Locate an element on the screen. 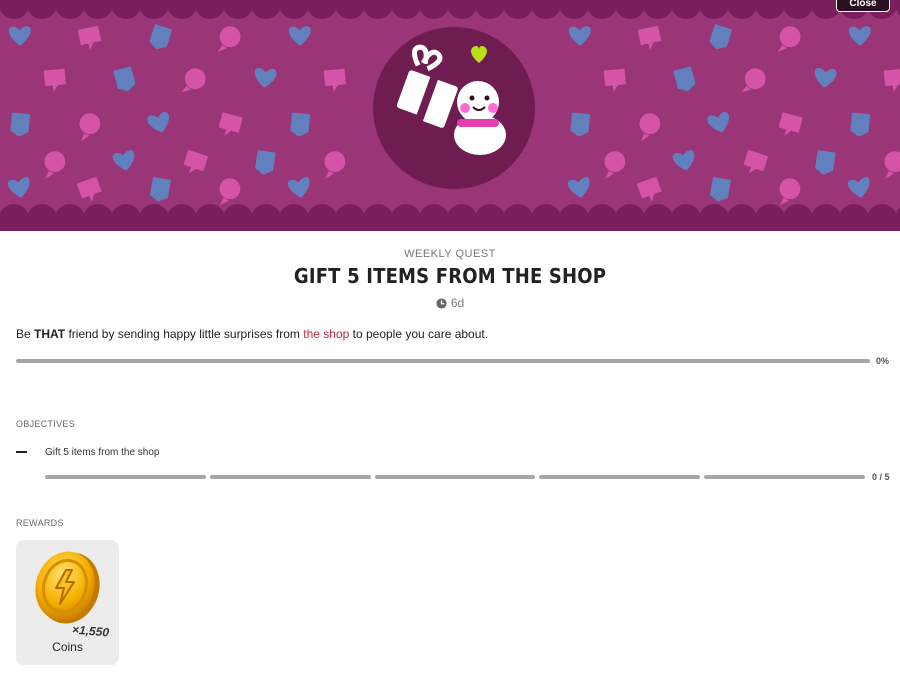 This screenshot has height=680, width=900. time-left-text: 6d is located at coordinates (457, 303).